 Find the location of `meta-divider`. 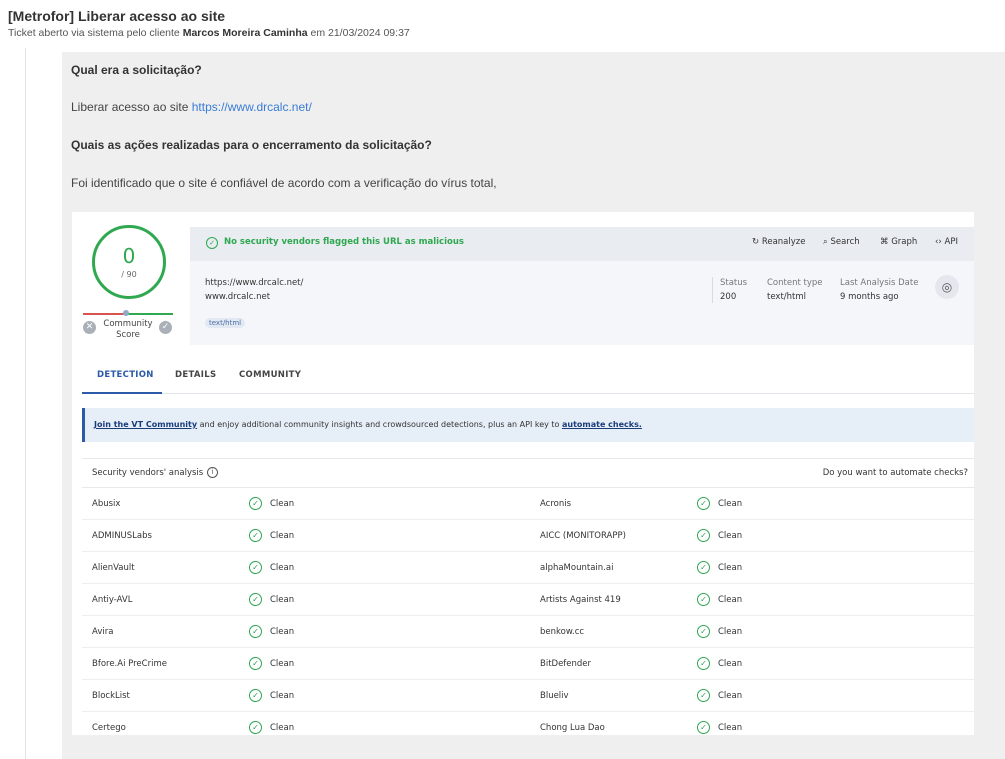

meta-divider is located at coordinates (712, 290).